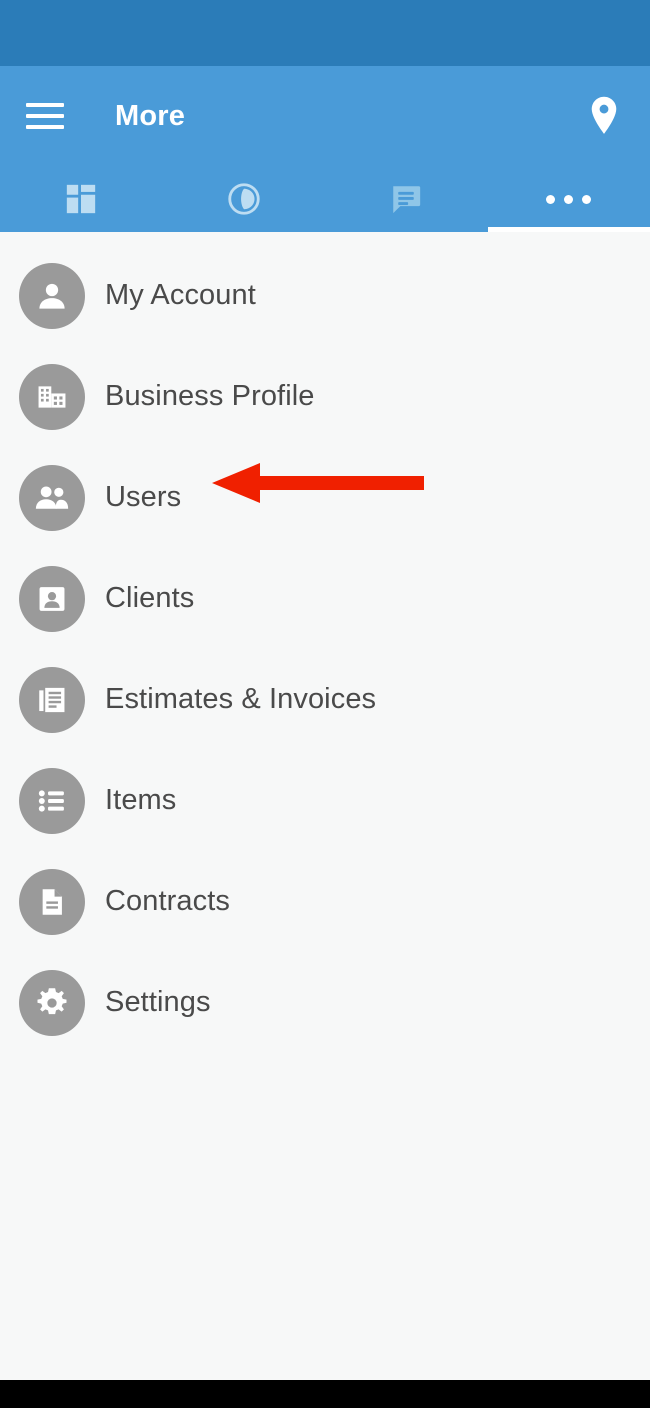  Describe the element at coordinates (143, 497) in the screenshot. I see `menu-item-label: Users` at that location.